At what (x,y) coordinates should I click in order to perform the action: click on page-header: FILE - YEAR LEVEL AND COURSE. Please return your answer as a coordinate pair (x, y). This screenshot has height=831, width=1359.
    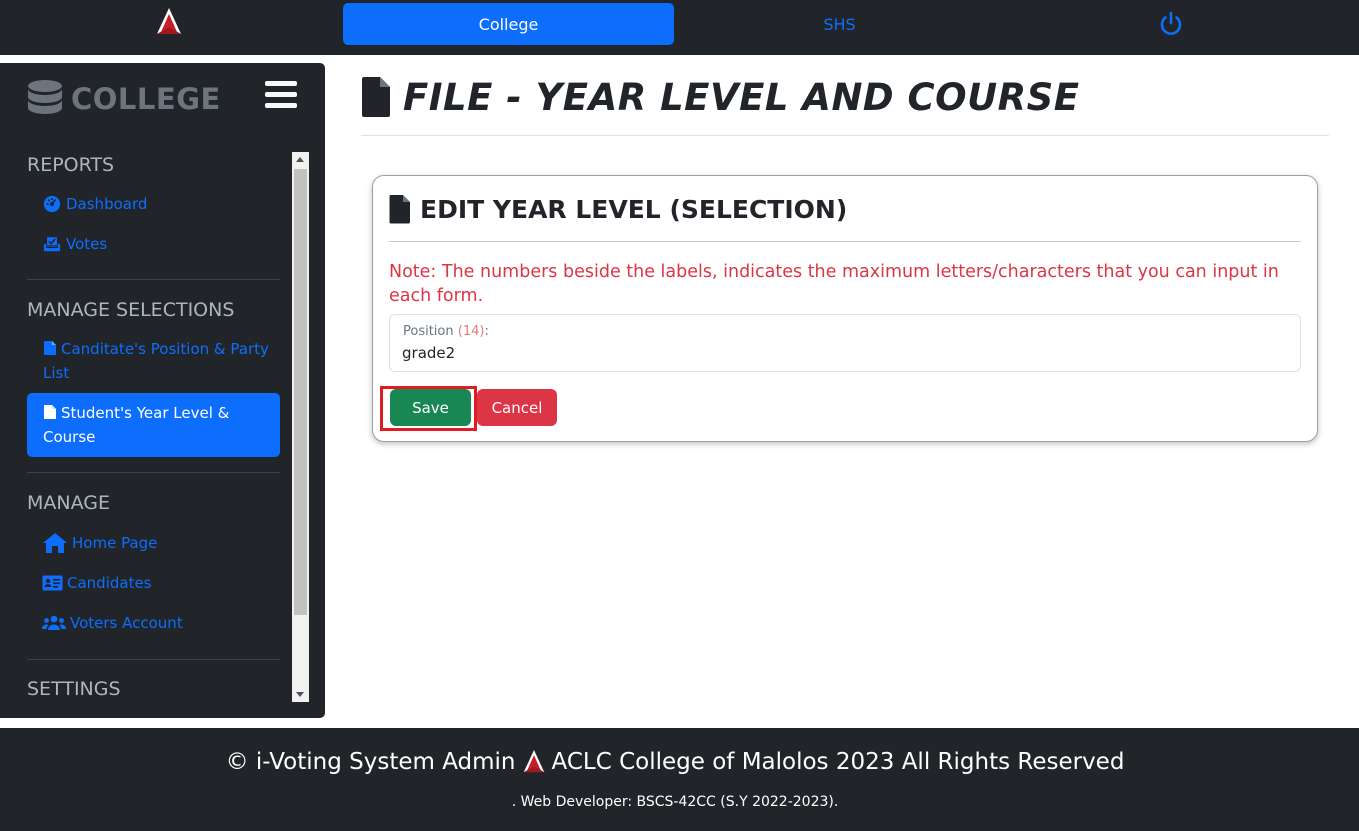
    Looking at the image, I should click on (720, 97).